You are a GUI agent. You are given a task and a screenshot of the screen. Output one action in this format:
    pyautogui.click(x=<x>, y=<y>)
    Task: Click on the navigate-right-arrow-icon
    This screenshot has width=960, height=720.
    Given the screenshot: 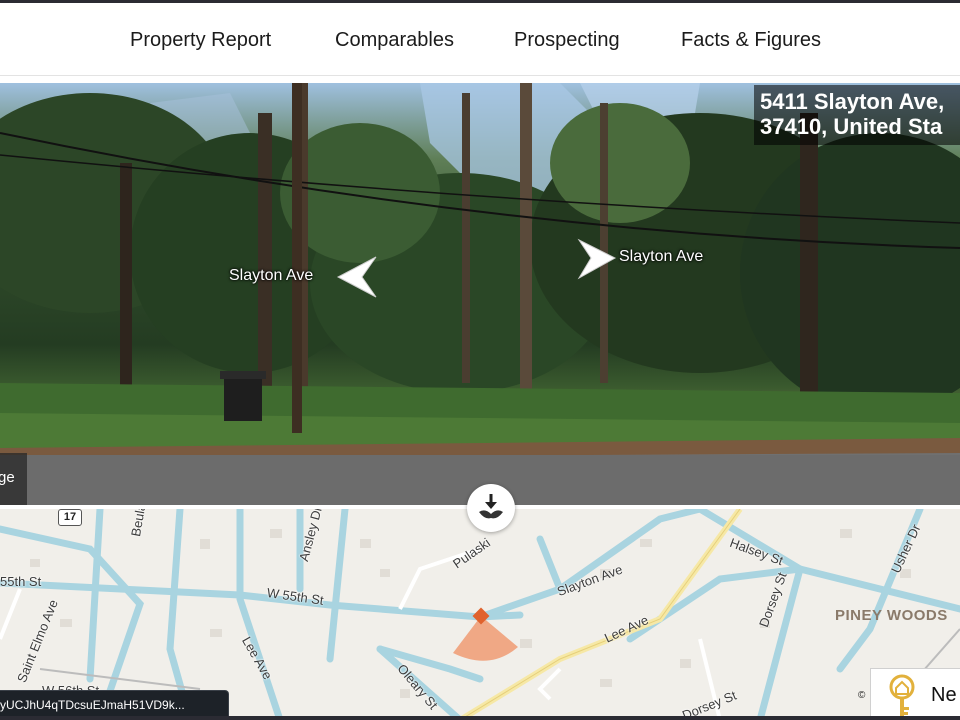 What is the action you would take?
    pyautogui.click(x=597, y=259)
    